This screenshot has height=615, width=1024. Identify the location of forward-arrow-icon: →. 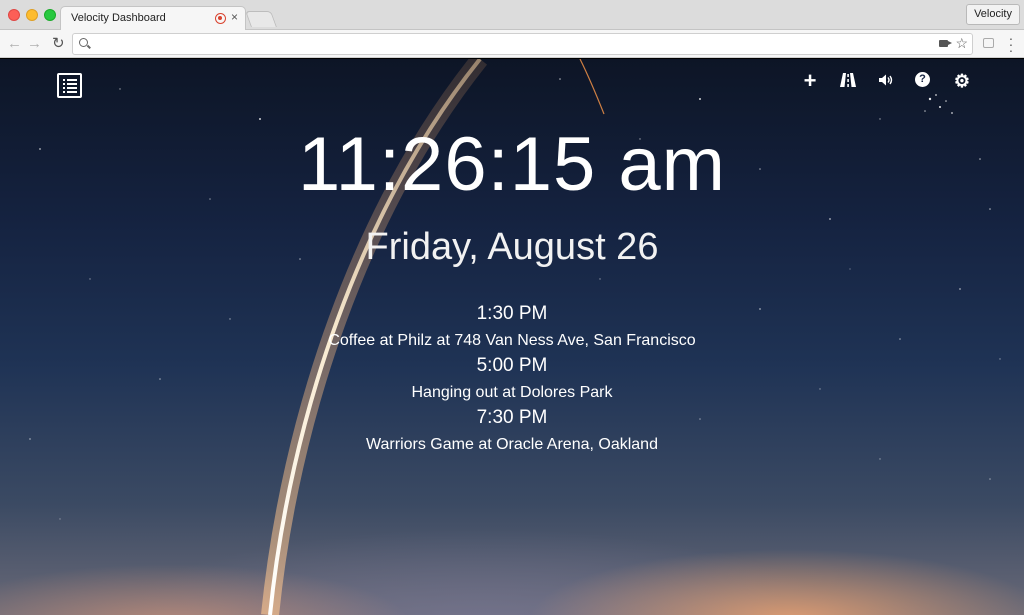
(34, 43).